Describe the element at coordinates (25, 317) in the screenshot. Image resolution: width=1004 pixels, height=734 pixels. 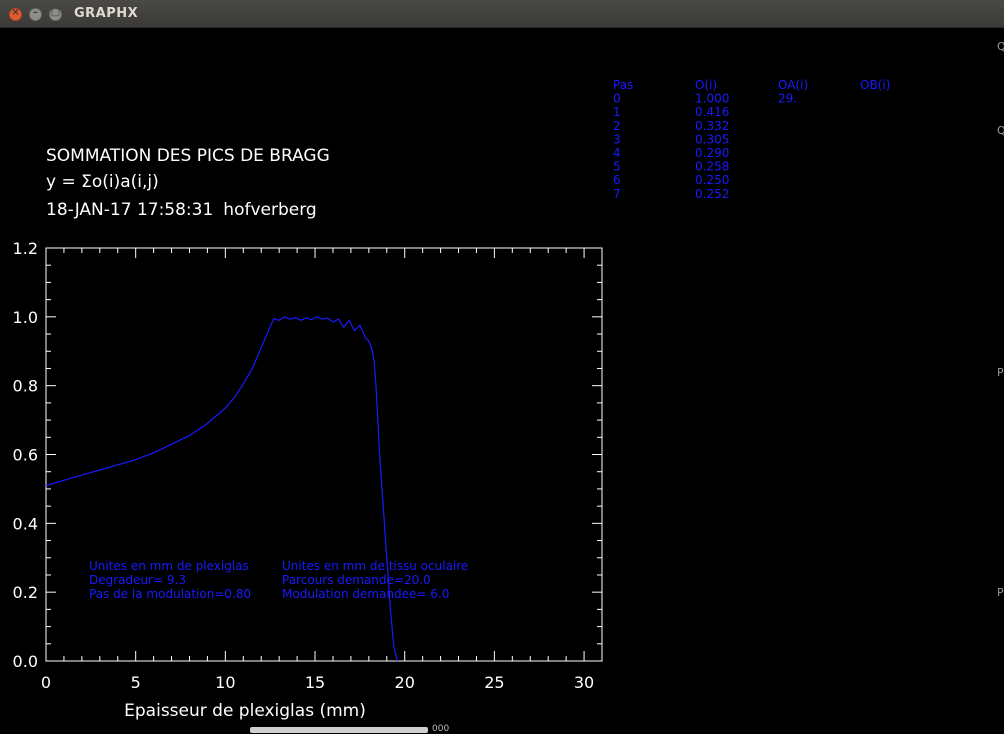
I see `y-tick-label: 1.0` at that location.